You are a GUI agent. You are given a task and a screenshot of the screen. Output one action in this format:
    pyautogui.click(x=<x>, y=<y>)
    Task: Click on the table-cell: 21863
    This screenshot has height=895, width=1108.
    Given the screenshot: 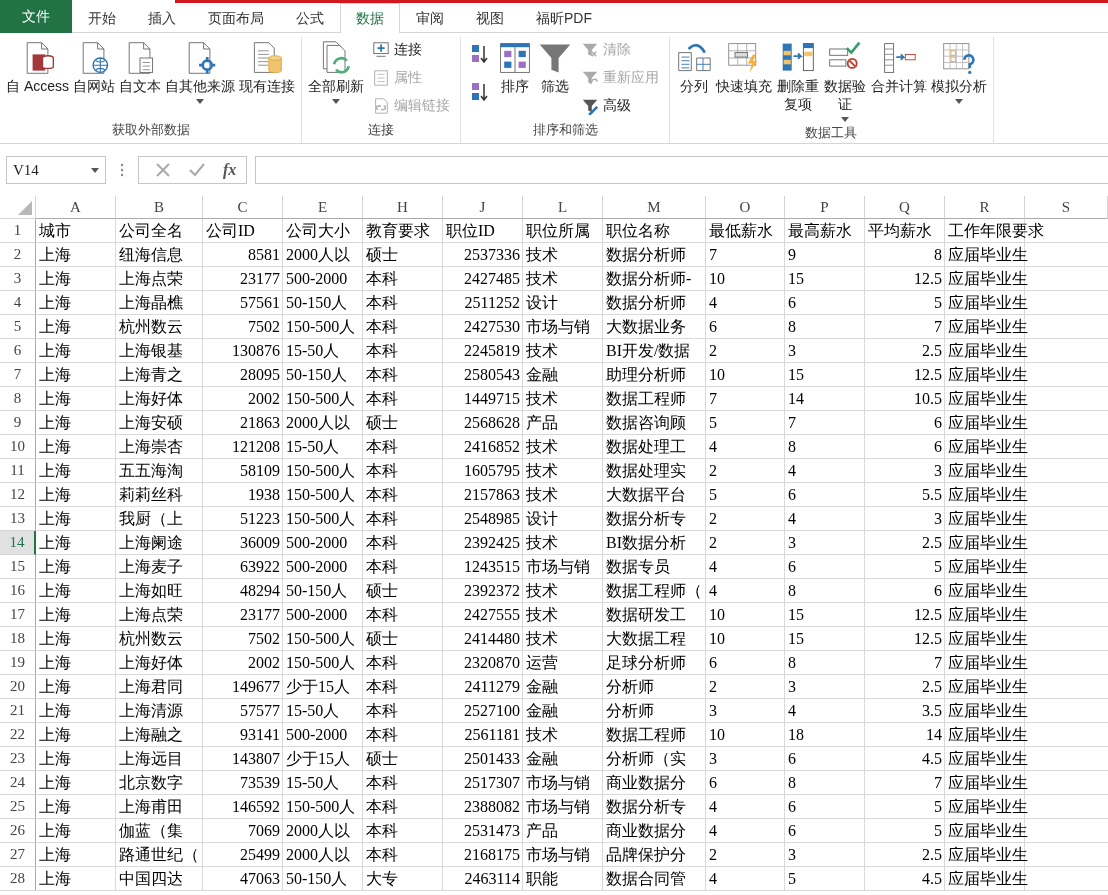 What is the action you would take?
    pyautogui.click(x=260, y=422)
    